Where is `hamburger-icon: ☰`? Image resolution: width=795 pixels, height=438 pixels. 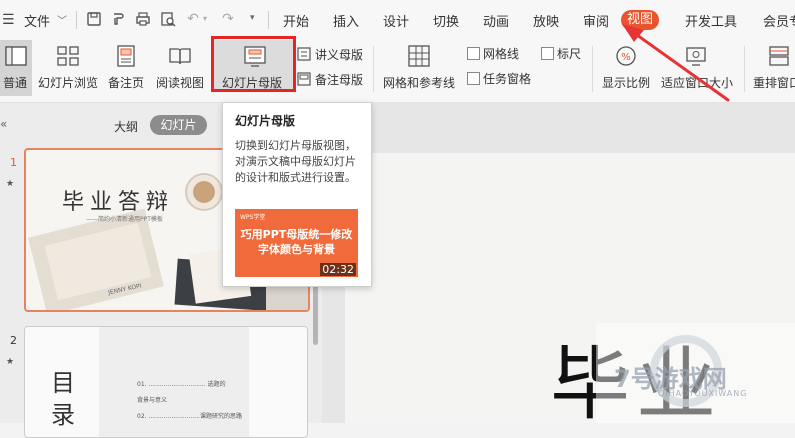
hamburger-icon: ☰ is located at coordinates (8, 20).